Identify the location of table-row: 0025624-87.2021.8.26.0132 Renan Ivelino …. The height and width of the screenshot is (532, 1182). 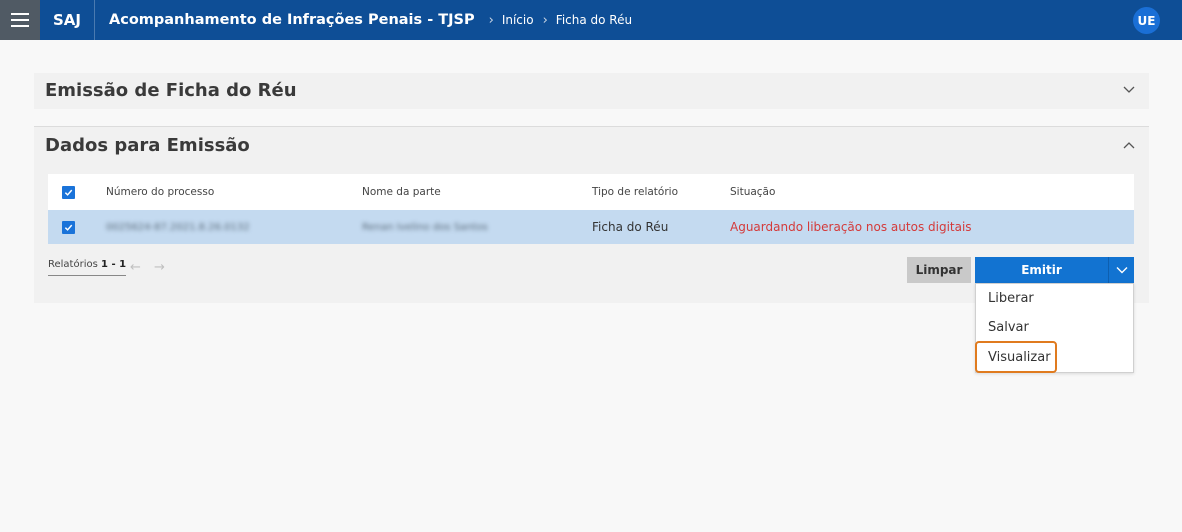
(591, 227).